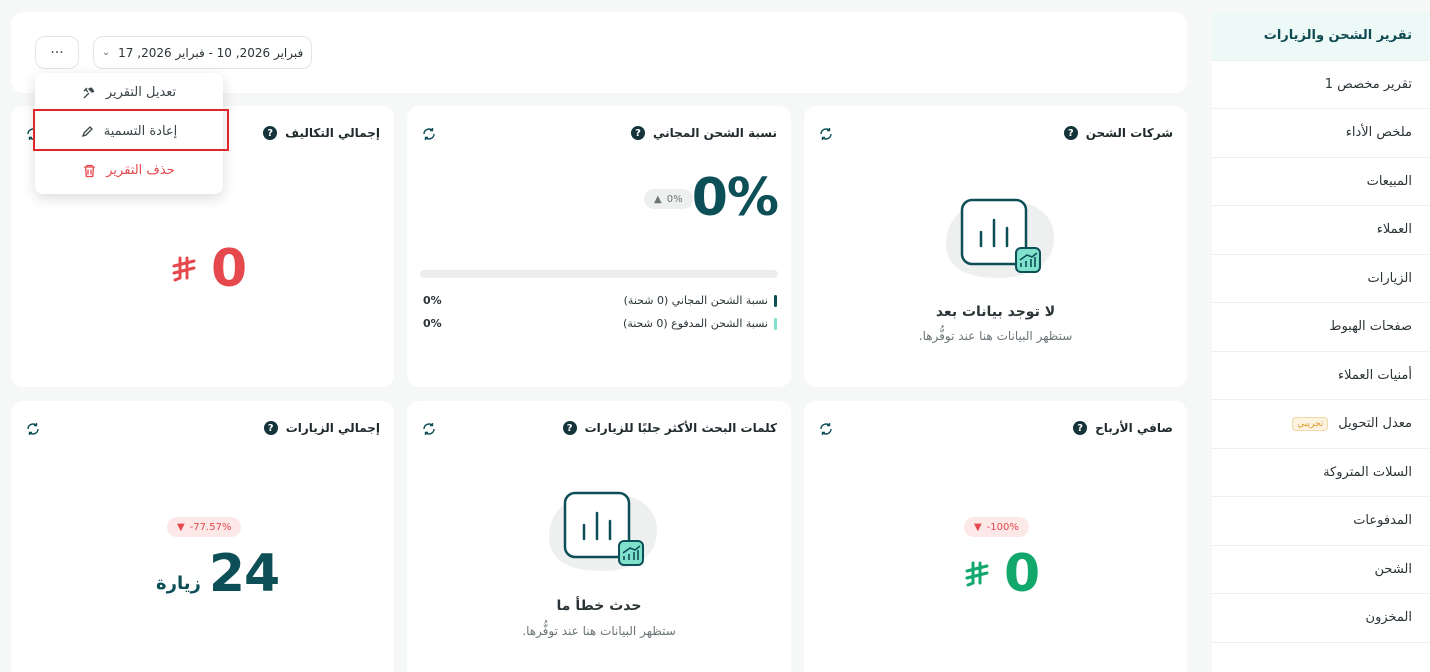 This screenshot has width=1430, height=672. What do you see at coordinates (1321, 85) in the screenshot?
I see `sidebar-item-custom-report-1: تقرير مخصص 1` at bounding box center [1321, 85].